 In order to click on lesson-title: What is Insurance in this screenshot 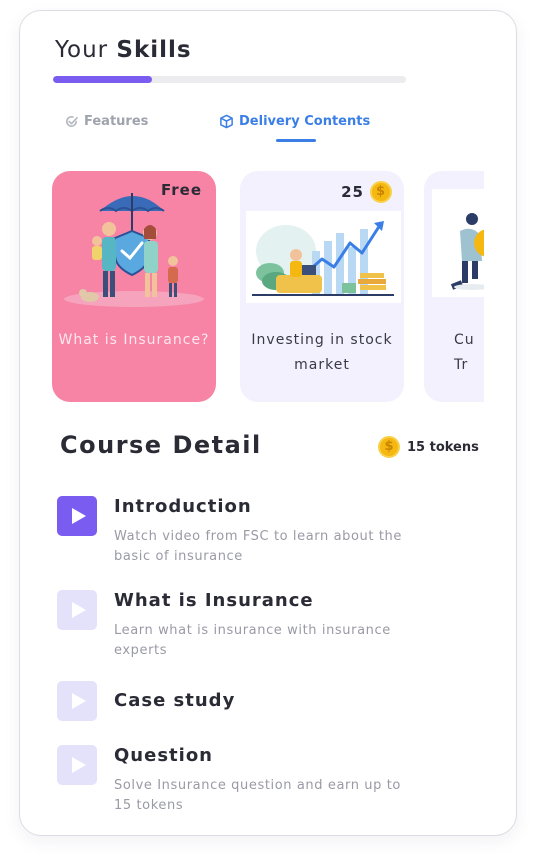, I will do `click(214, 600)`.